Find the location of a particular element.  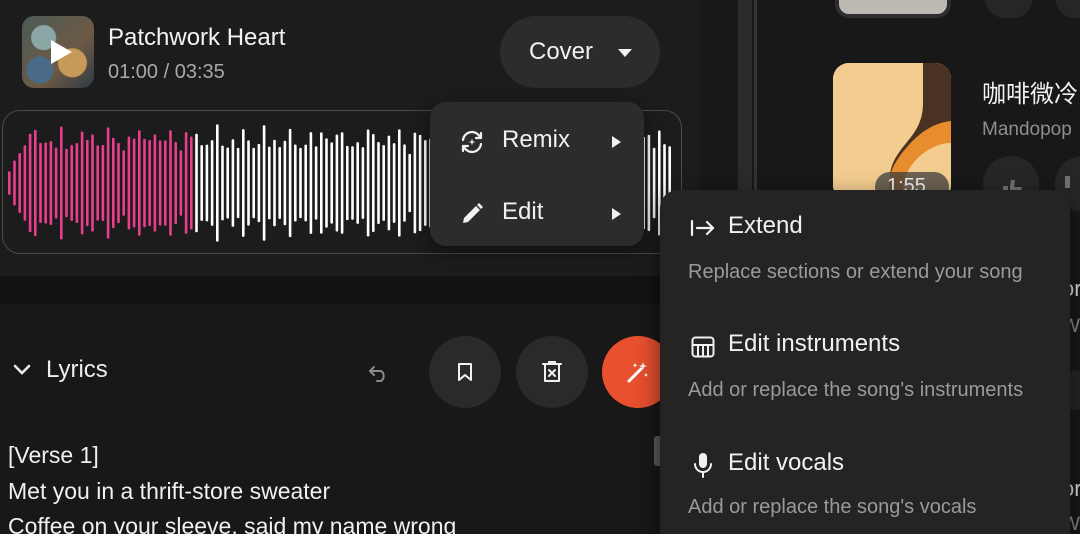

submenu-title-edit-vocals: Edit vocals is located at coordinates (786, 462).